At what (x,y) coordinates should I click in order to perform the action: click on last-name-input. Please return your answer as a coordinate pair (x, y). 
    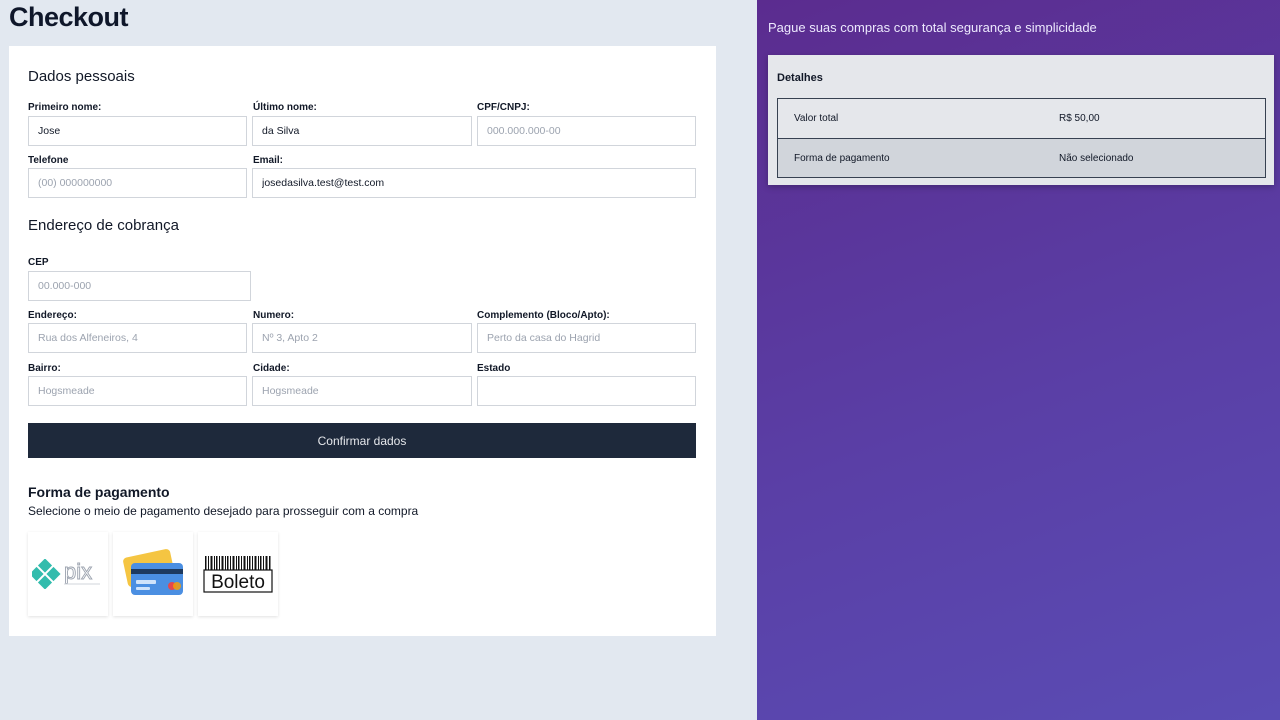
    Looking at the image, I should click on (362, 131).